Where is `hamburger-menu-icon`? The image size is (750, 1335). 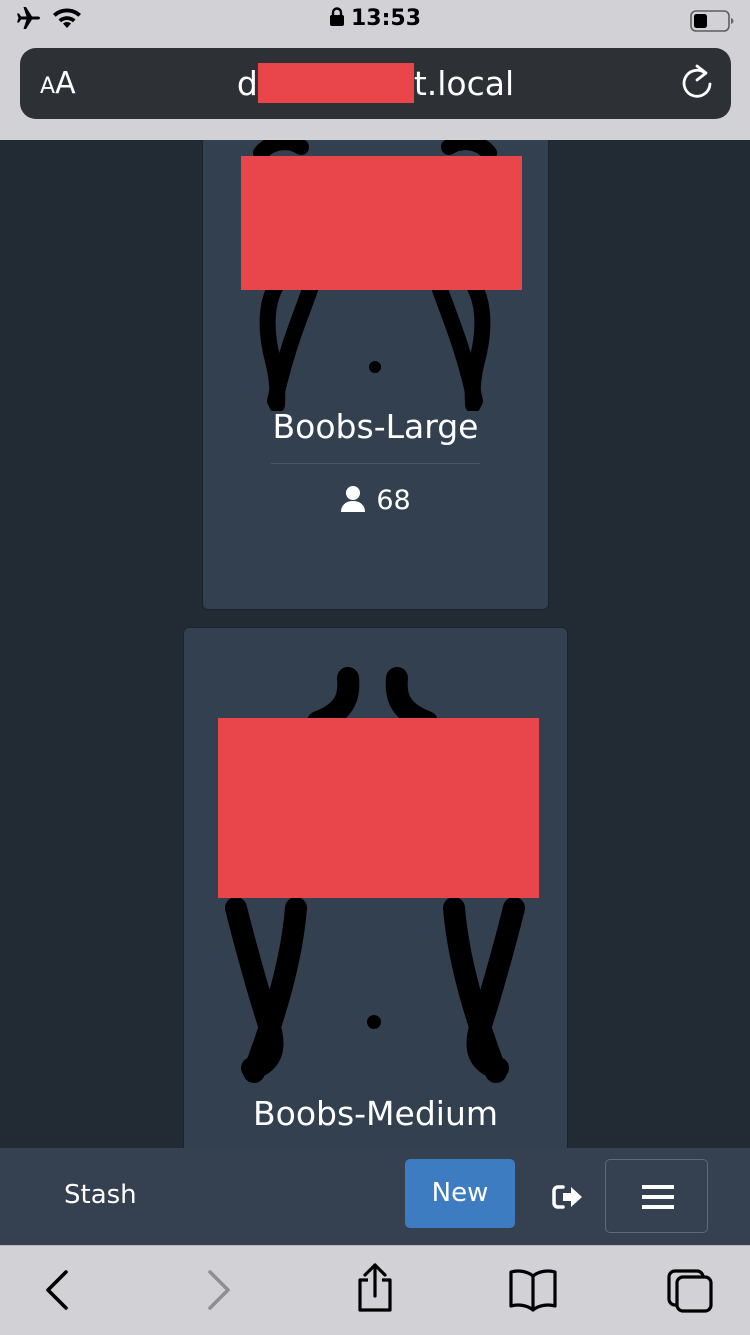
hamburger-menu-icon is located at coordinates (658, 1197).